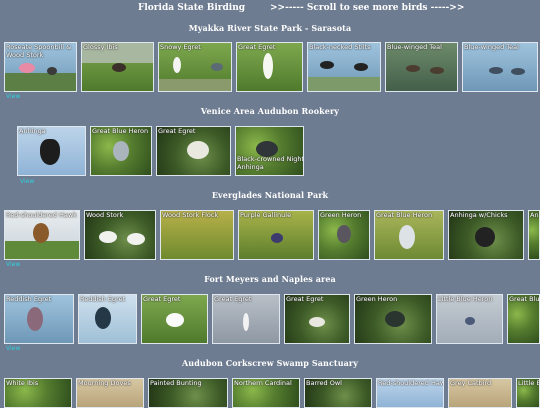 This screenshot has width=540, height=408. What do you see at coordinates (465, 299) in the screenshot?
I see `photo-caption: Little Blue Heron` at bounding box center [465, 299].